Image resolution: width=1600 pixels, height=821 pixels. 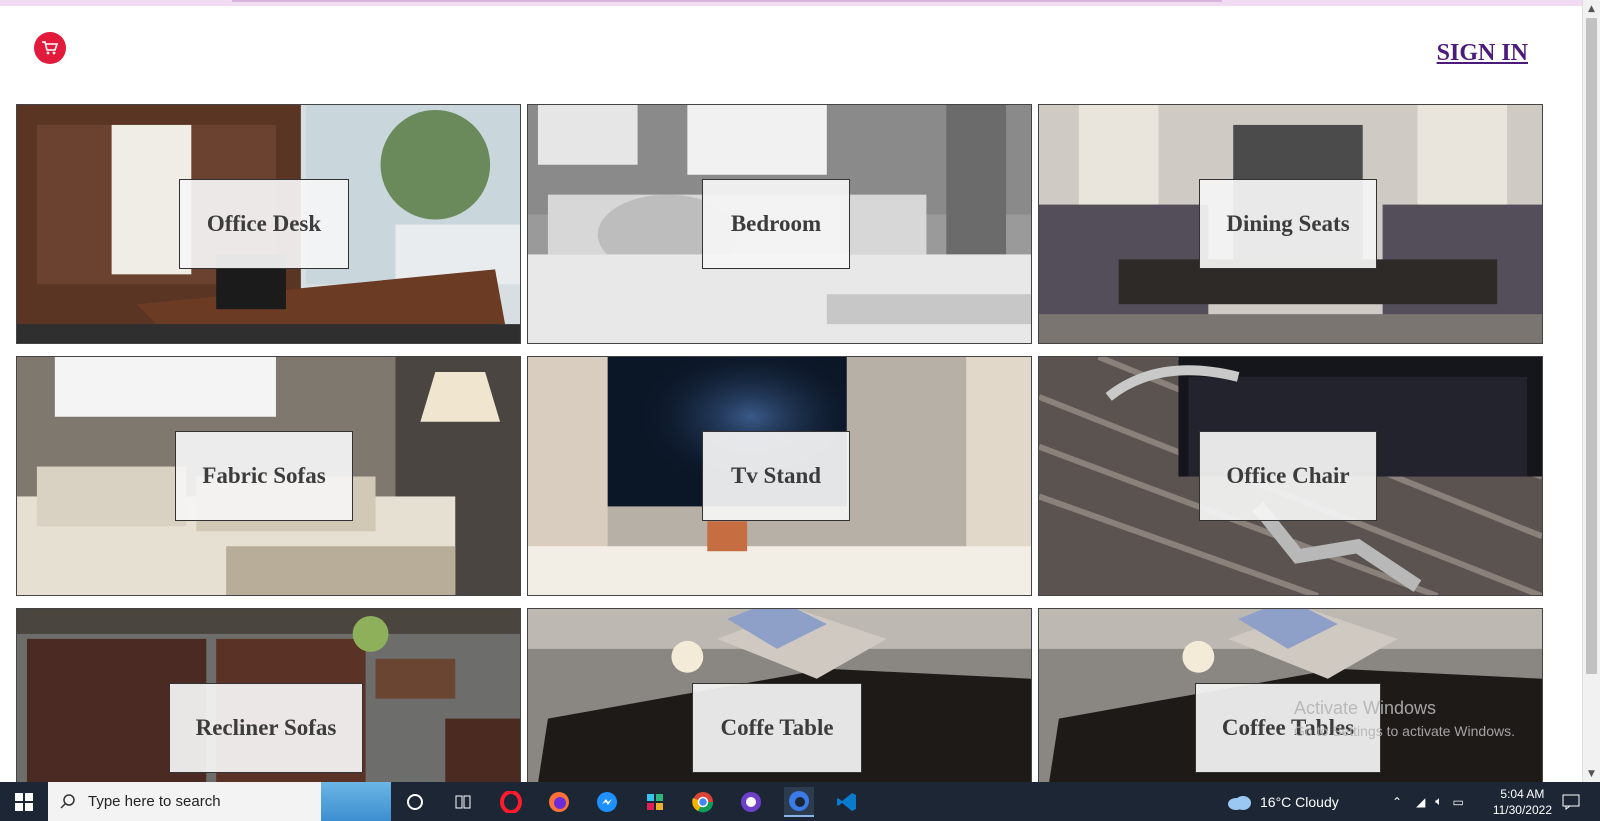 I want to click on category-label: Dining Seats, so click(x=1288, y=224).